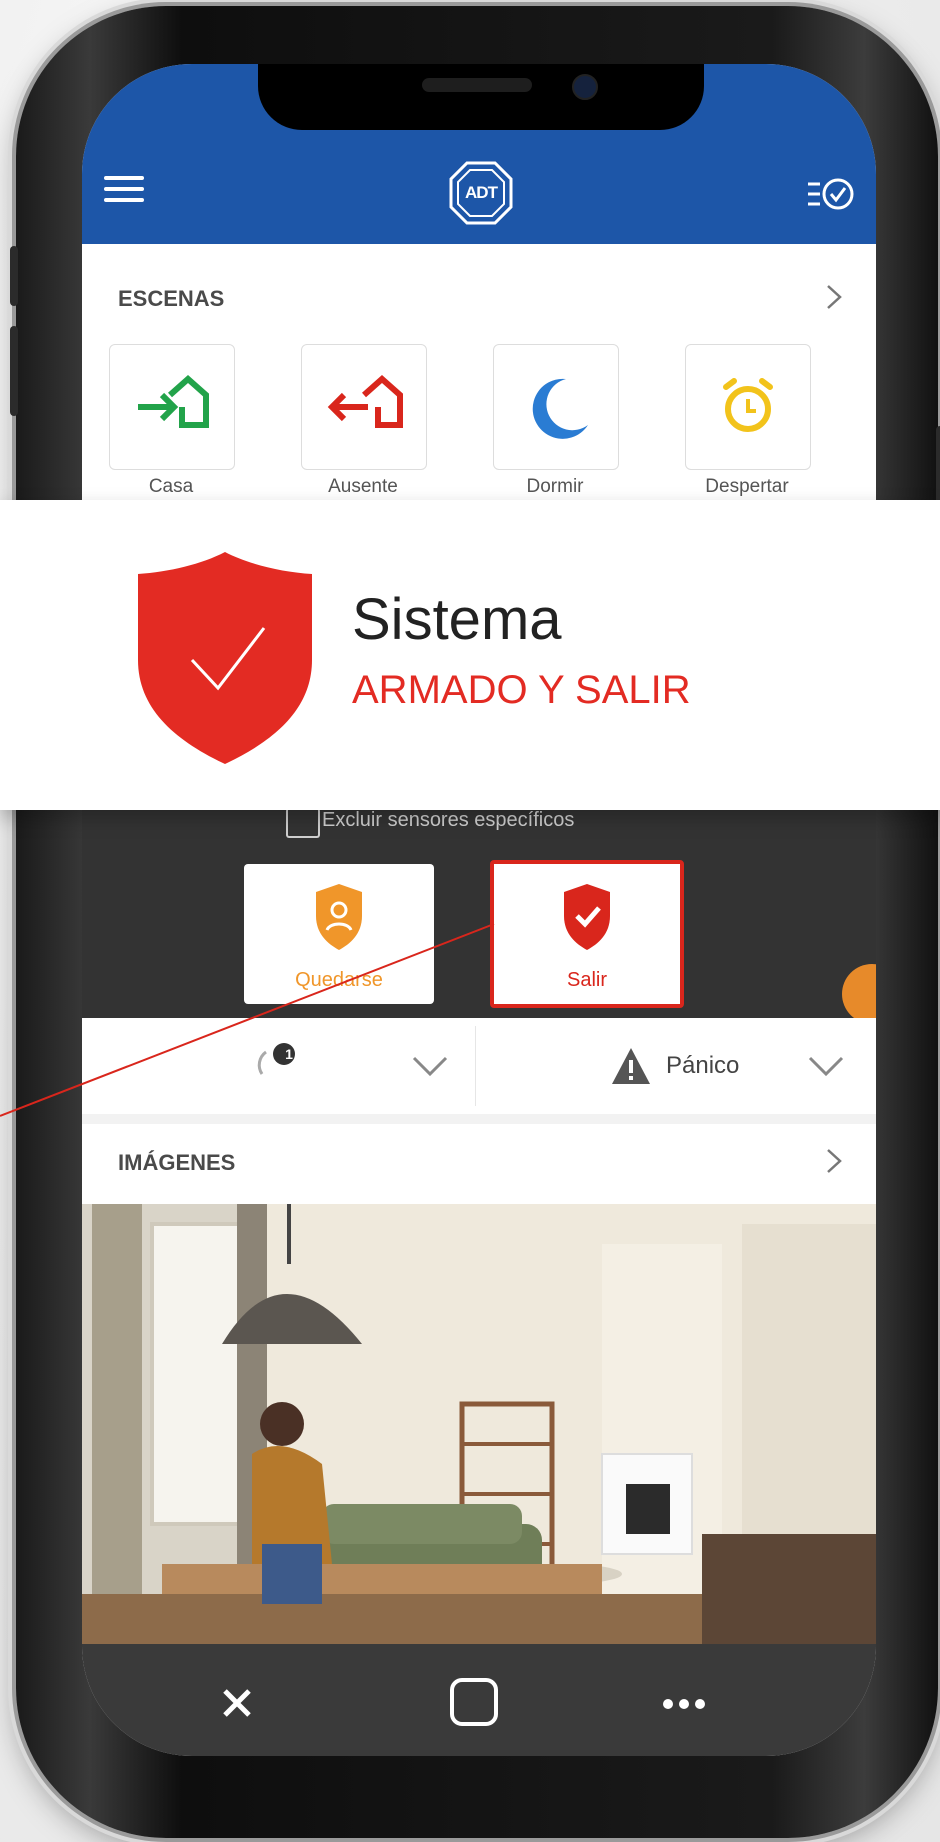 This screenshot has width=940, height=1842. Describe the element at coordinates (365, 401) in the screenshot. I see `home-exit-icon` at that location.